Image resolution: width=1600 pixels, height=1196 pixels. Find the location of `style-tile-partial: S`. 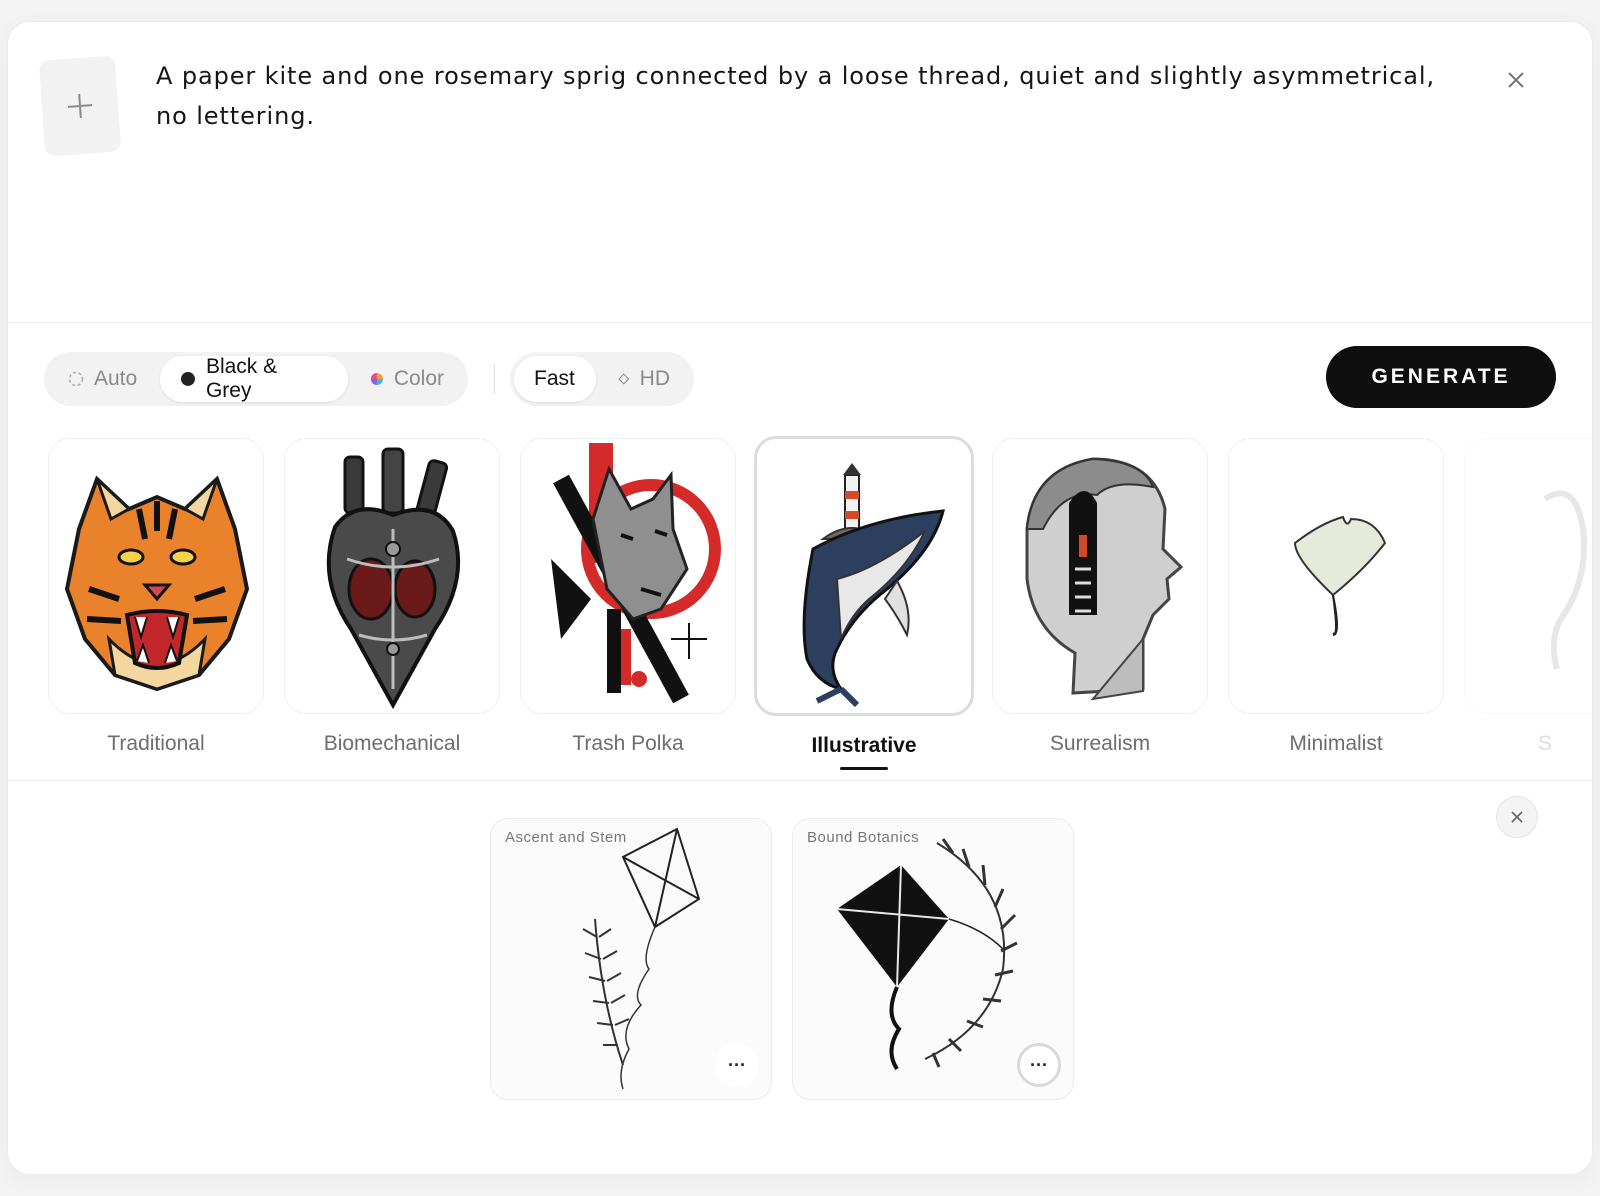

style-tile-partial: S is located at coordinates (1528, 597).